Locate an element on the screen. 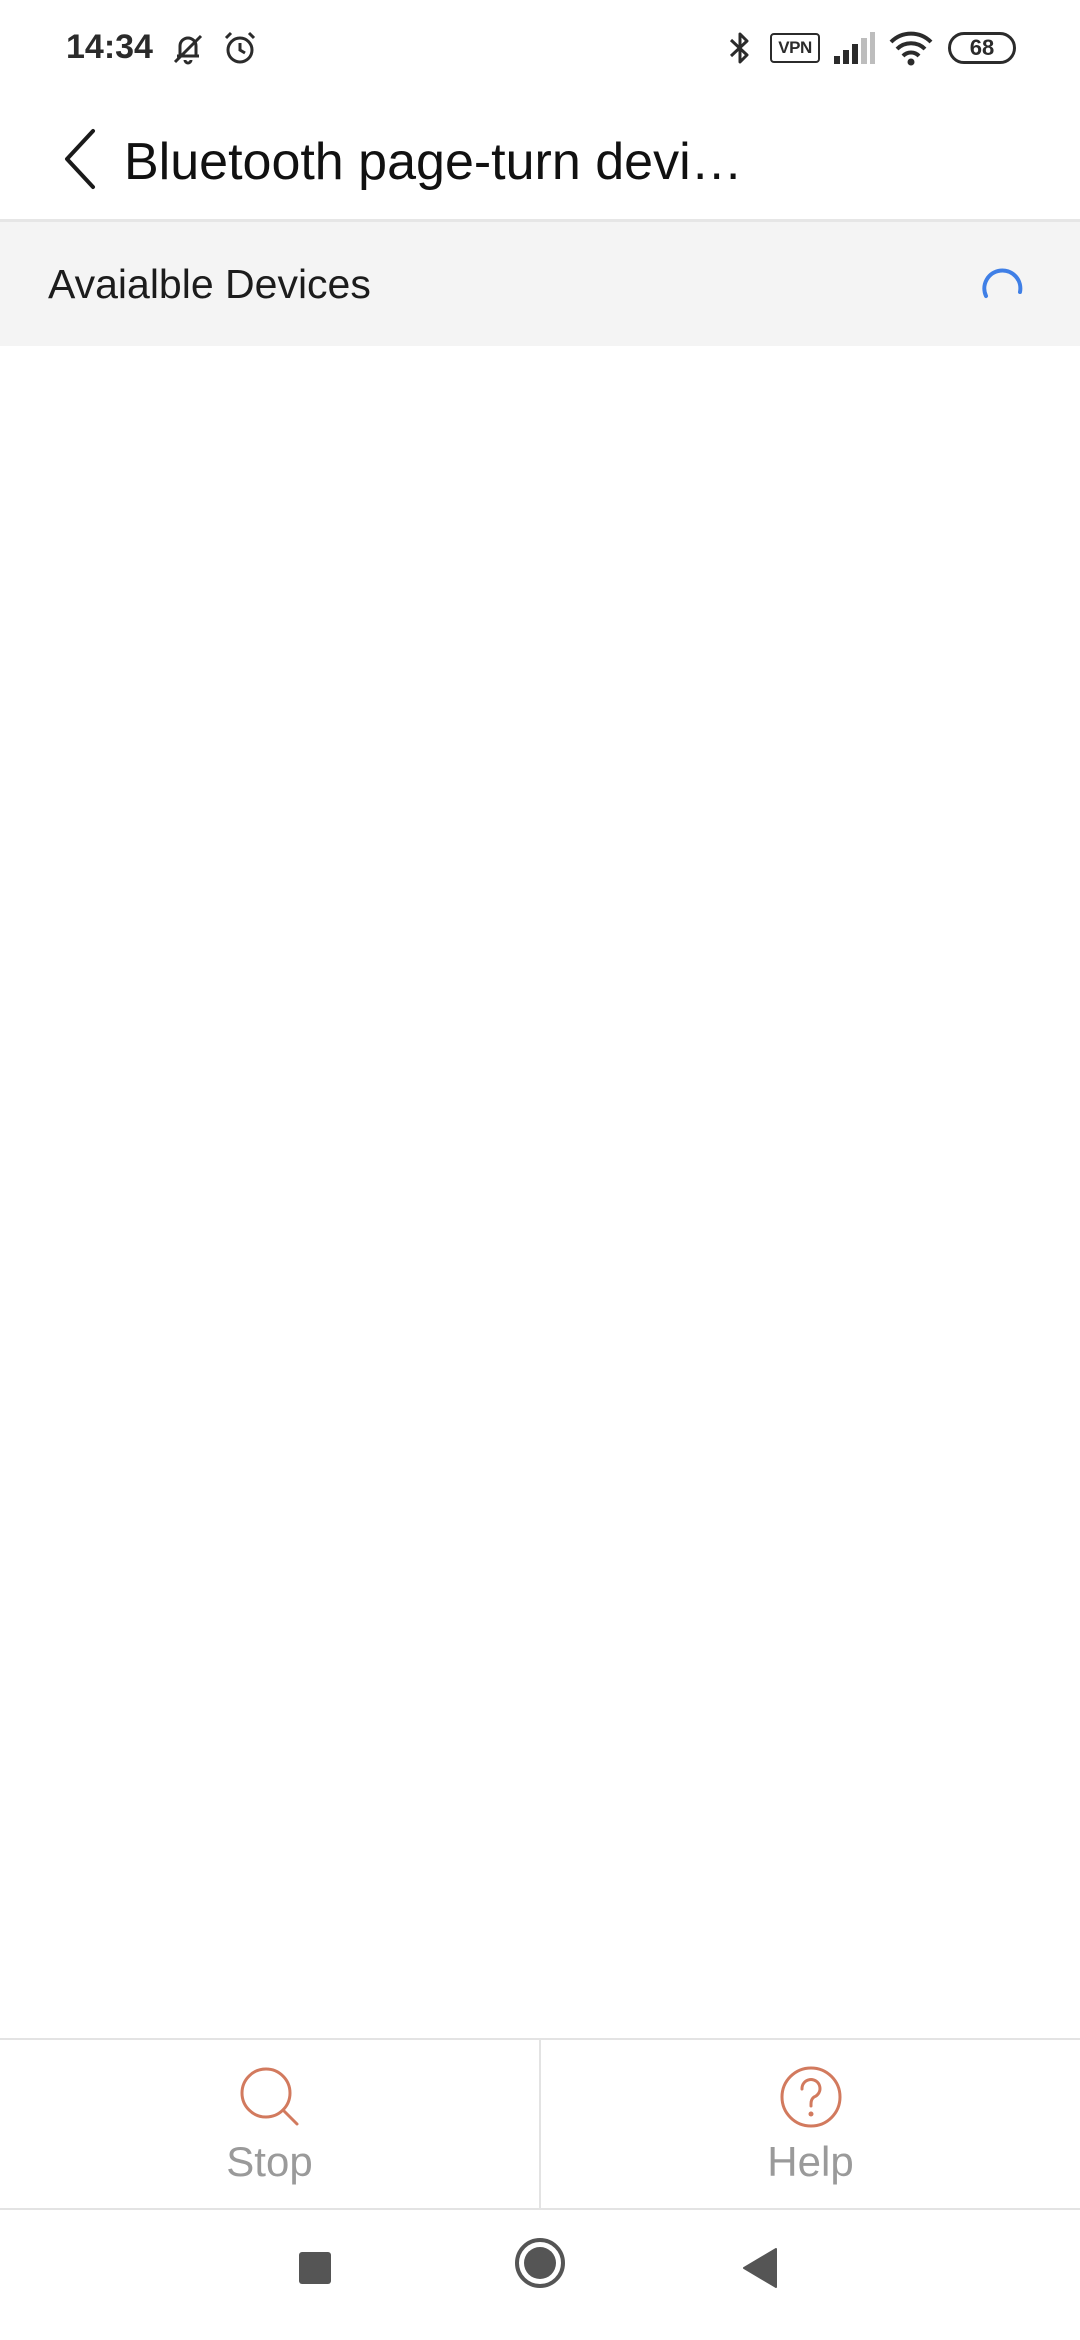 The height and width of the screenshot is (2340, 1080). wifi-icon is located at coordinates (911, 50).